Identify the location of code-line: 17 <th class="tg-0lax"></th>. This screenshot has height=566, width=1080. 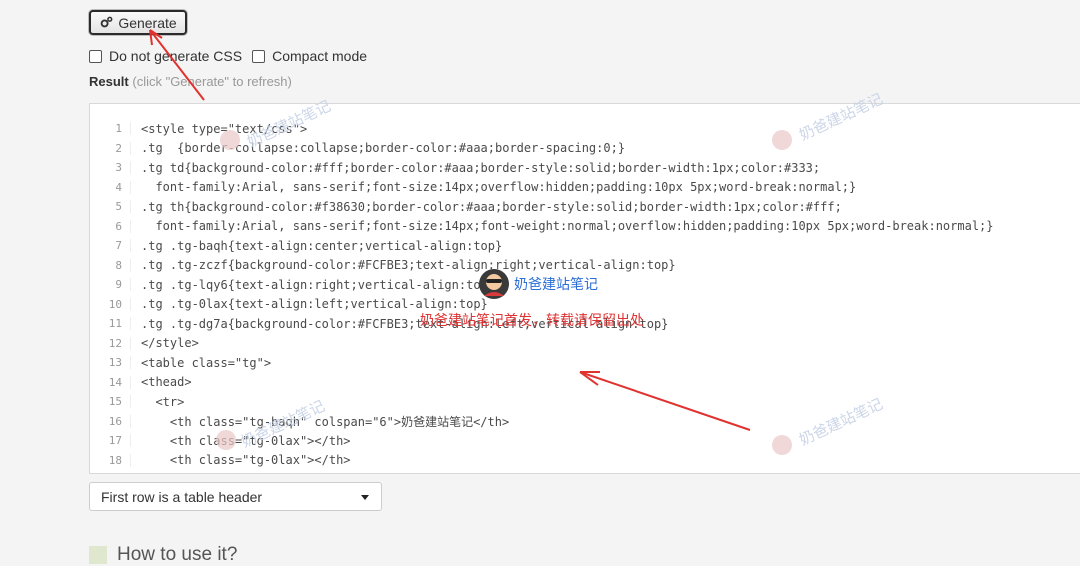
(542, 441).